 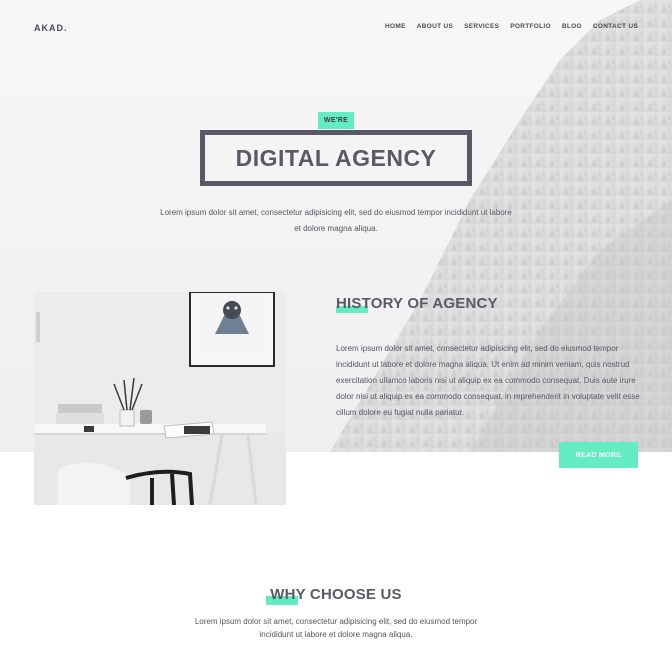 What do you see at coordinates (530, 26) in the screenshot?
I see `nav-portfolio: PORTFOLIO` at bounding box center [530, 26].